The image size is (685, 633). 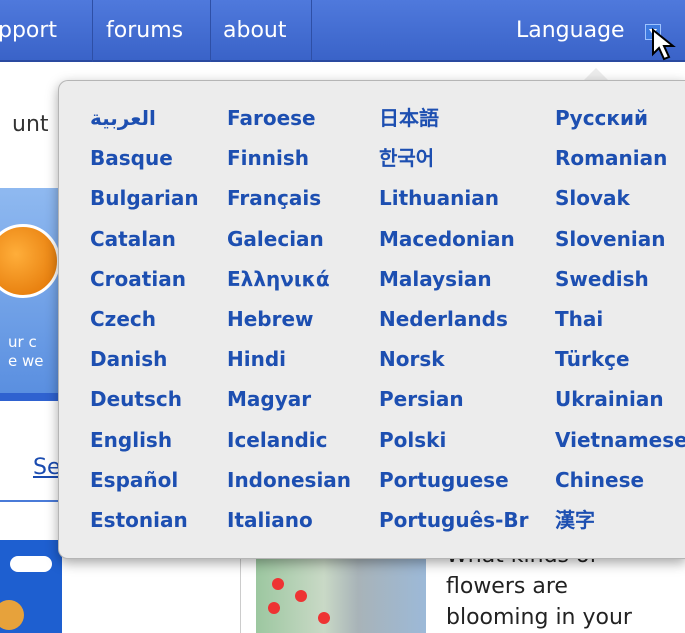 I want to click on language-option: Ελληνικά, so click(x=289, y=286).